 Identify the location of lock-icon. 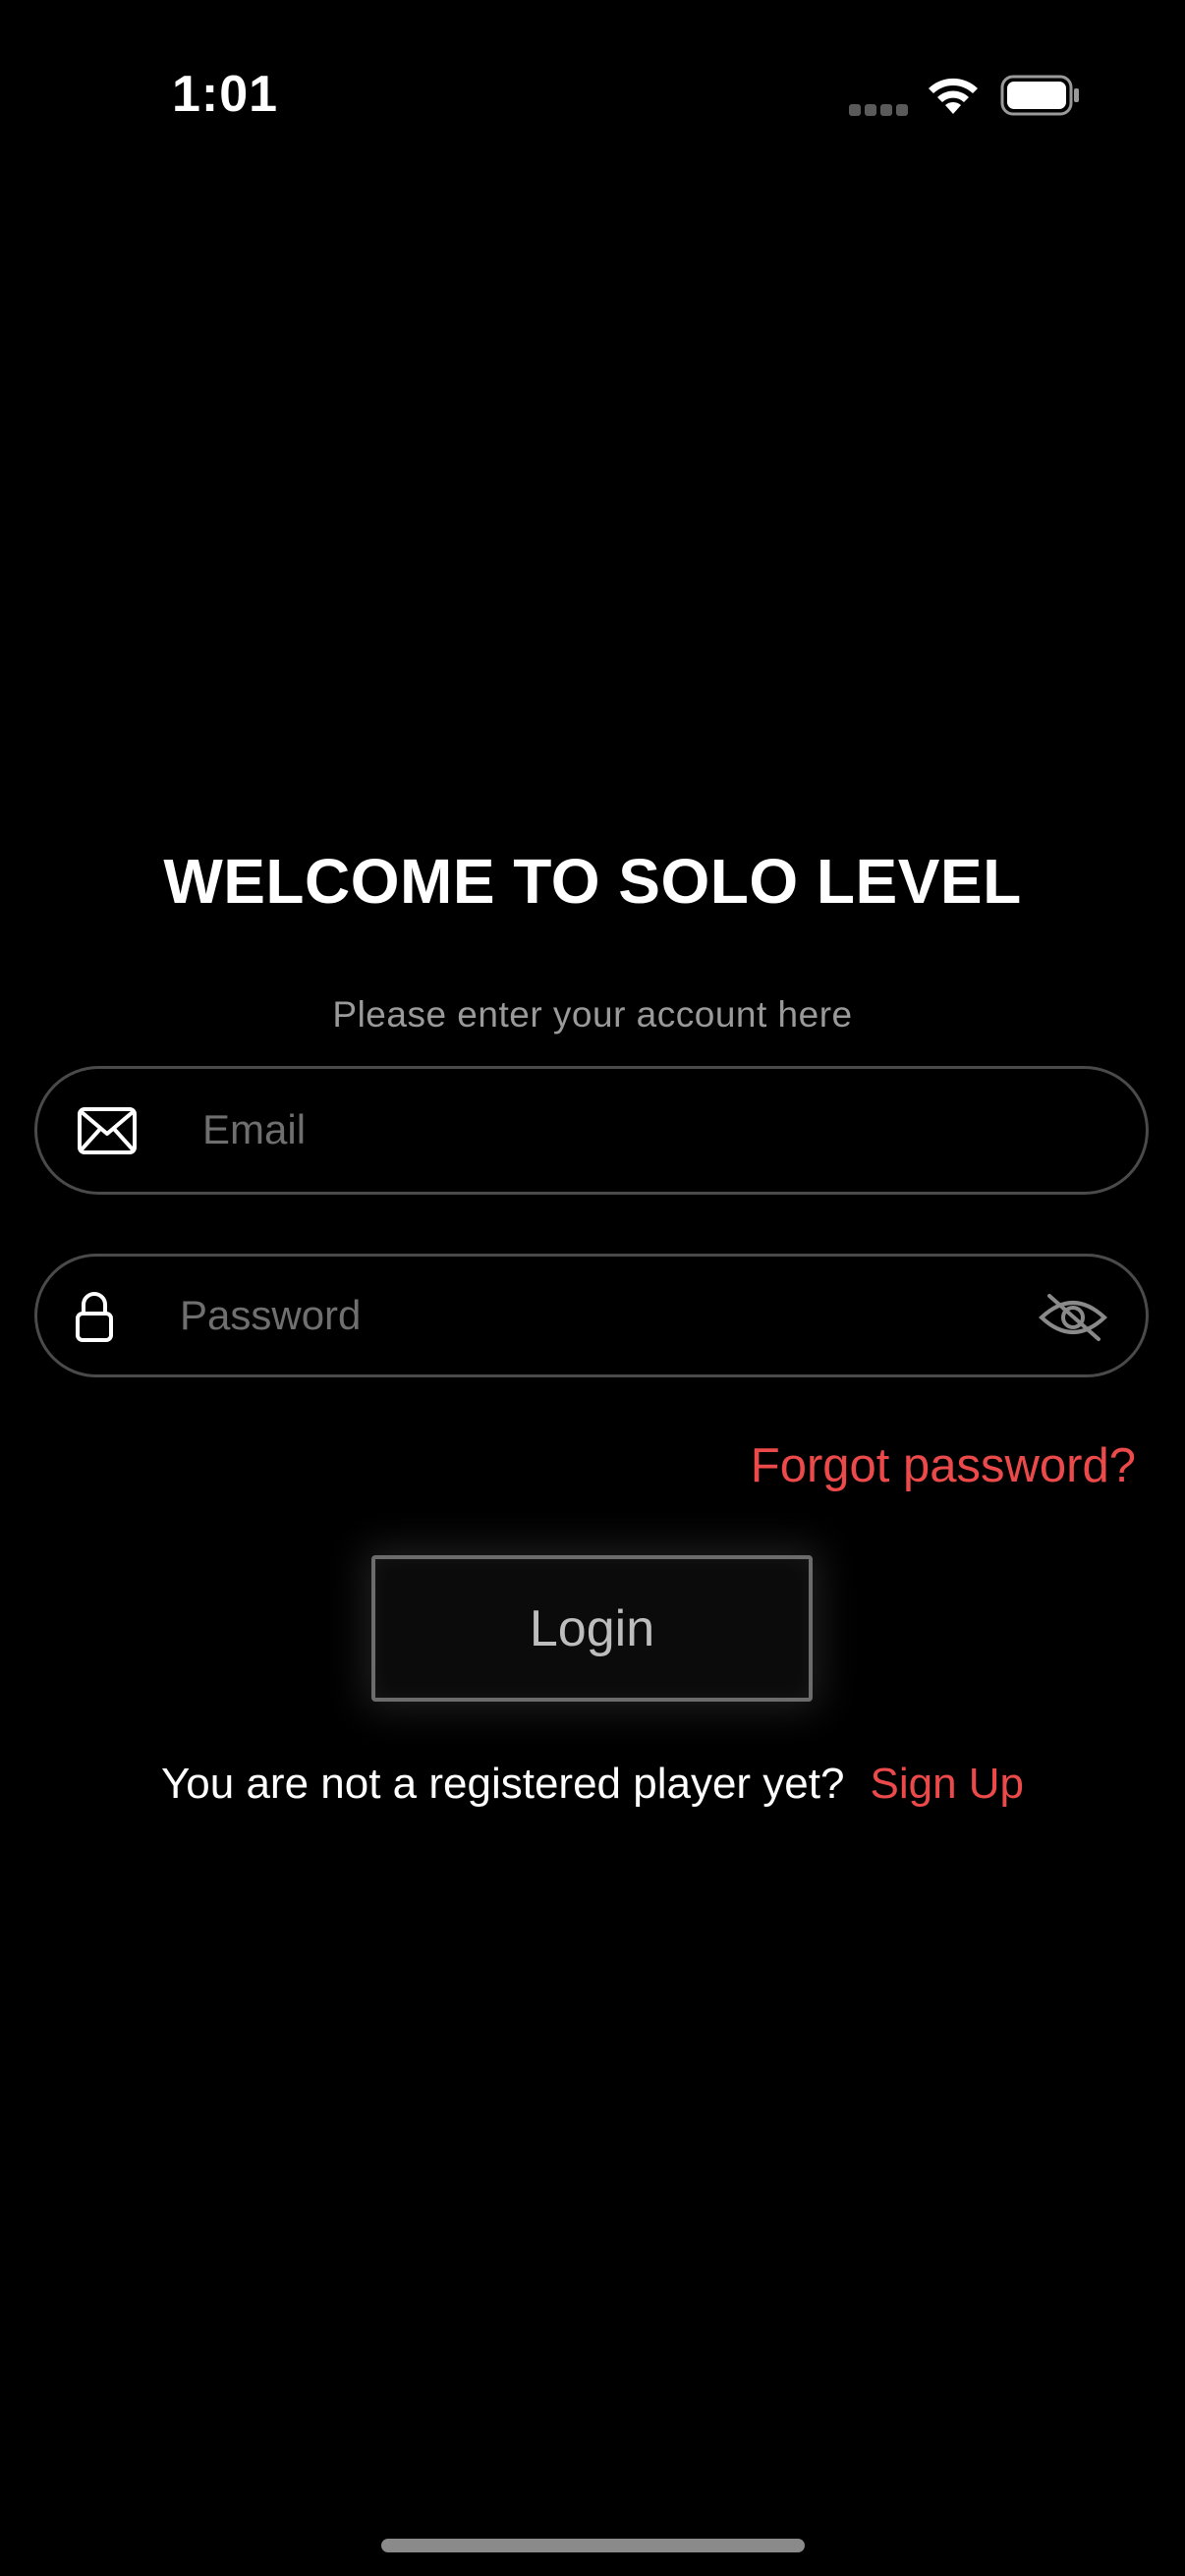
(95, 1317).